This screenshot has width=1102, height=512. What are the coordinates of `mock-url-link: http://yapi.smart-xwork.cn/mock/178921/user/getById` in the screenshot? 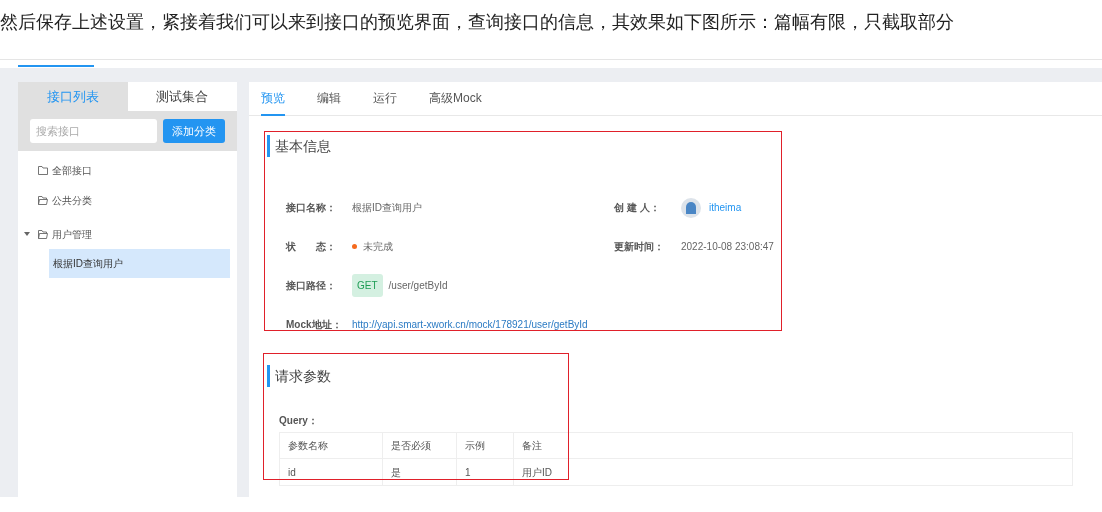 It's located at (470, 324).